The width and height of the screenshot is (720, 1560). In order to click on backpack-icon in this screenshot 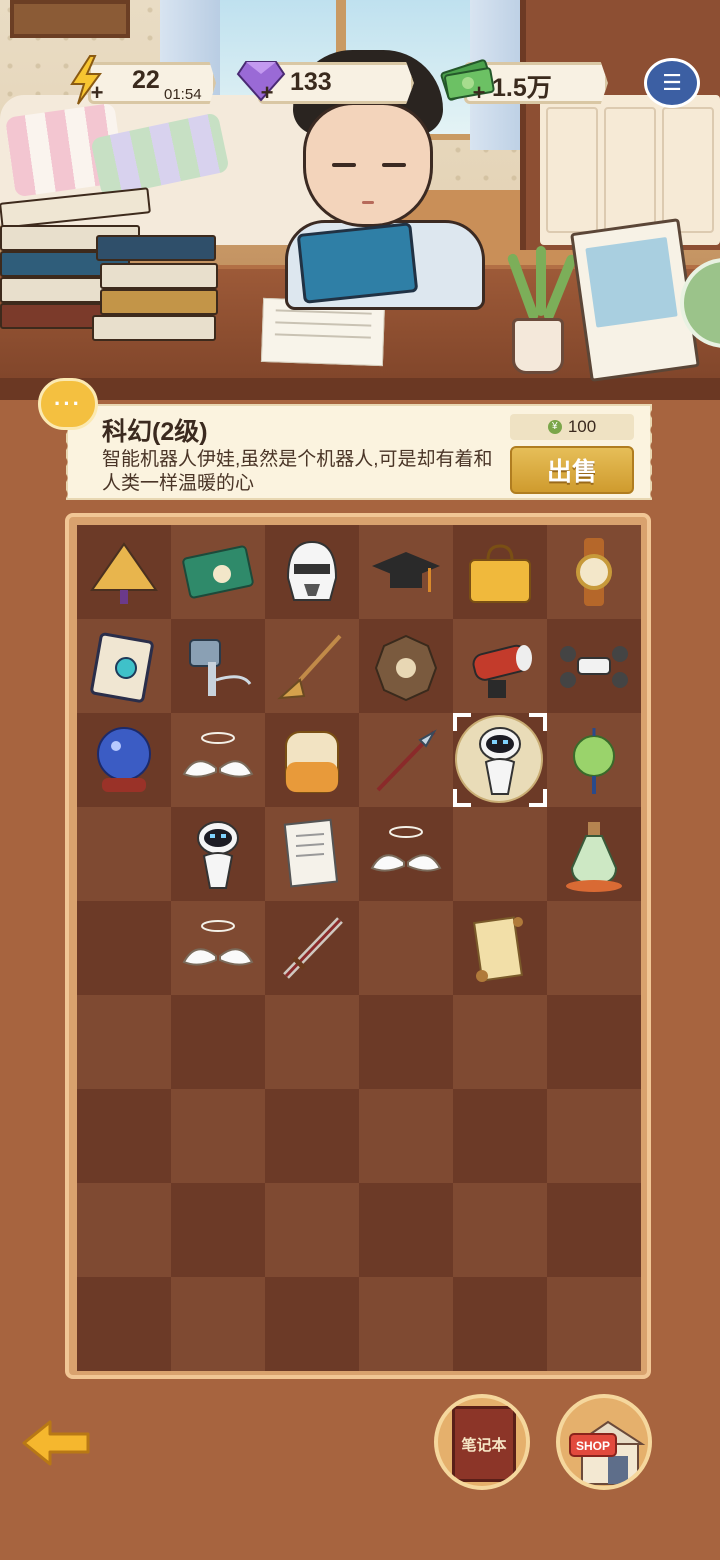, I will do `click(312, 760)`.